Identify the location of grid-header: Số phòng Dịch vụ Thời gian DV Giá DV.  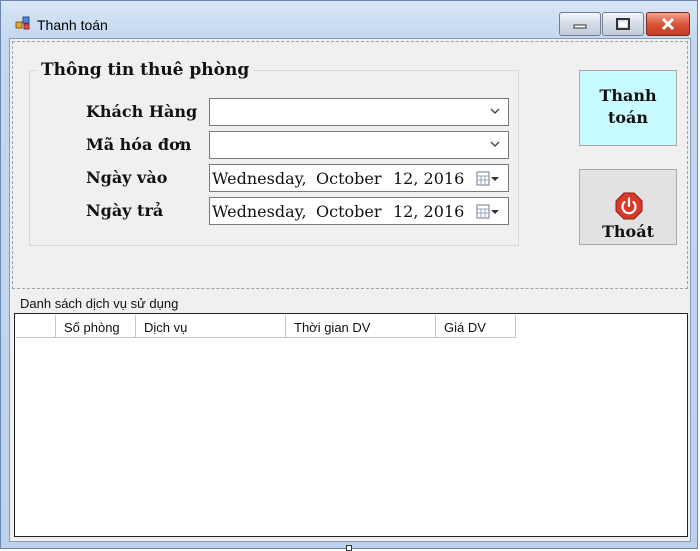
(266, 326).